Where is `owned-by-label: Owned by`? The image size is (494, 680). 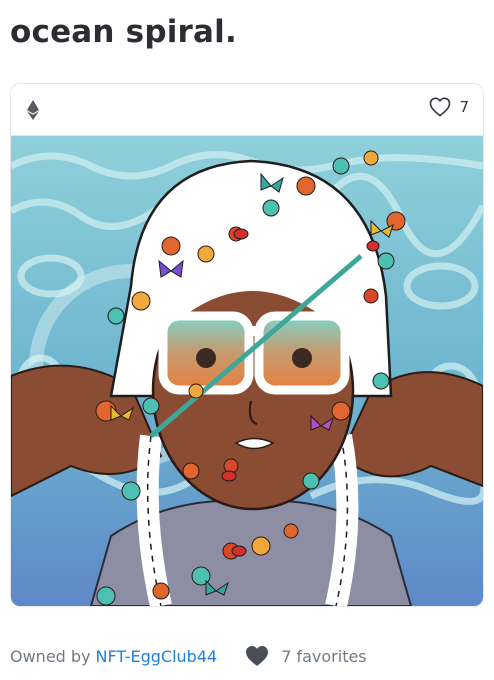 owned-by-label: Owned by is located at coordinates (50, 656).